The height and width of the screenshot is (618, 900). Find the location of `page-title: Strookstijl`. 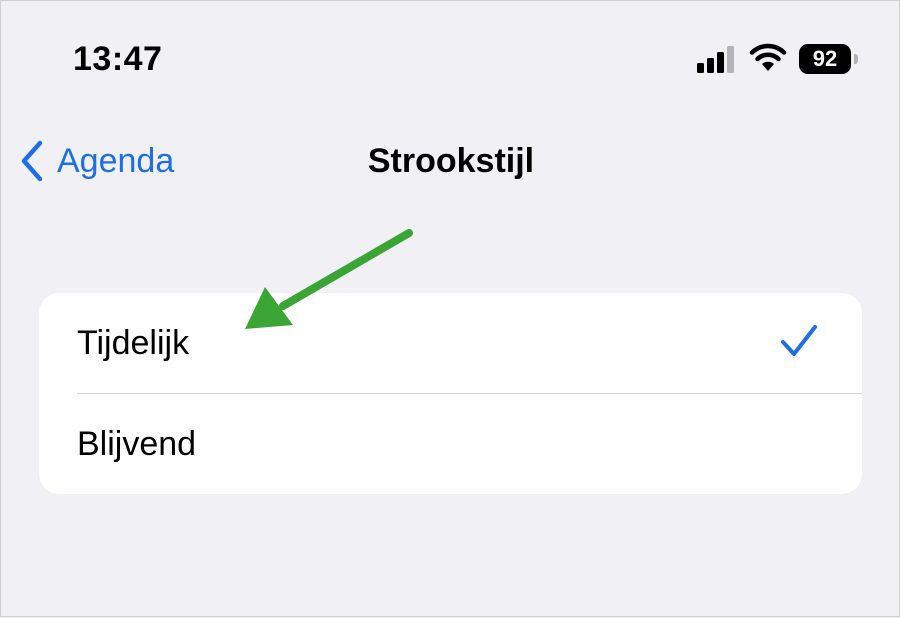

page-title: Strookstijl is located at coordinates (451, 161).